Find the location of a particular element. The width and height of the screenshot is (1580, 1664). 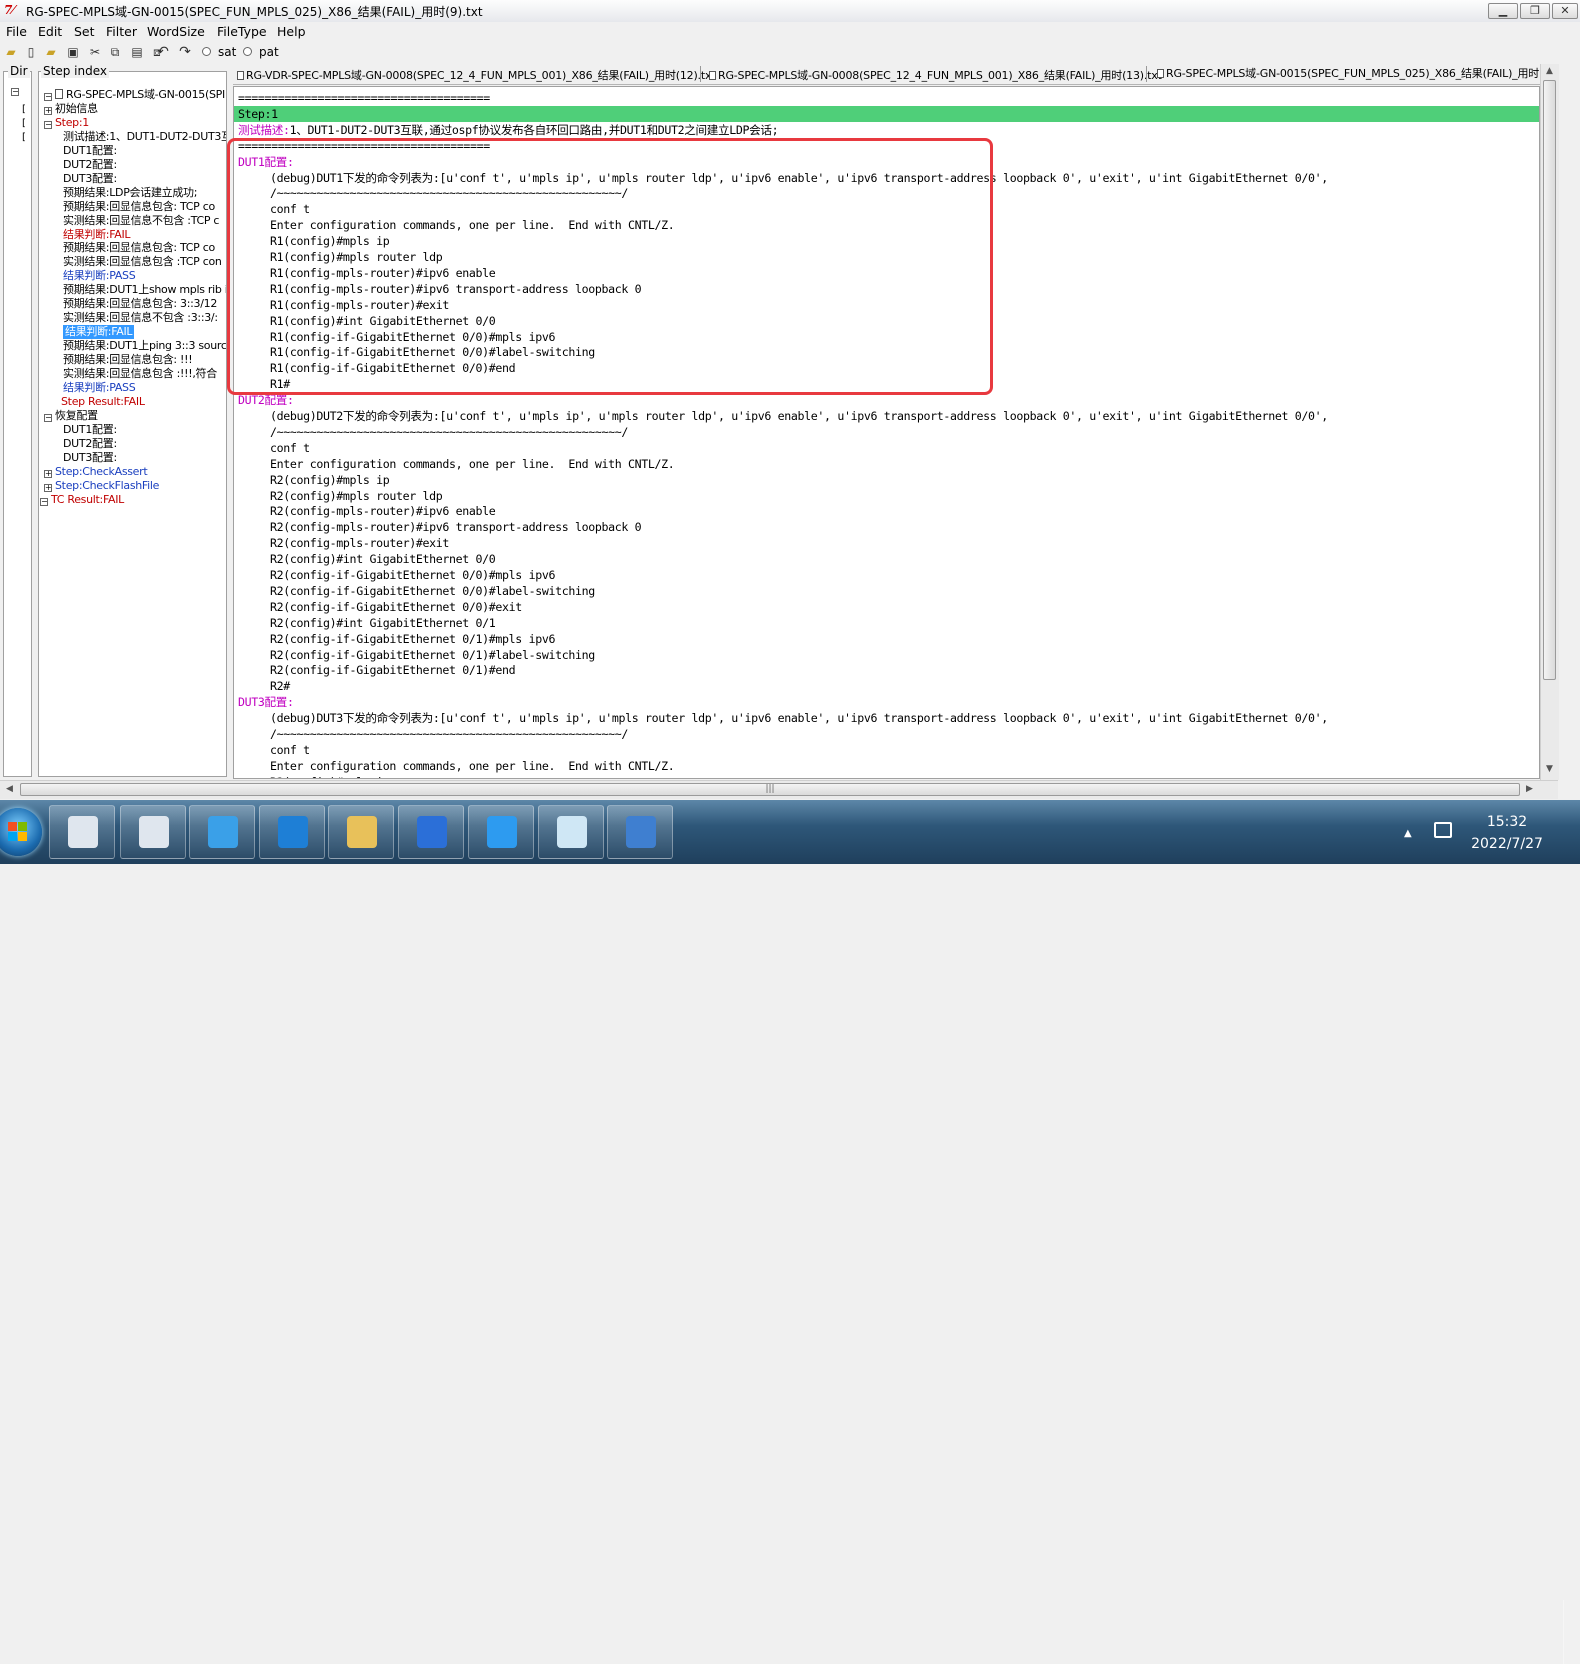

dir-expander-icon: − is located at coordinates (15, 92).